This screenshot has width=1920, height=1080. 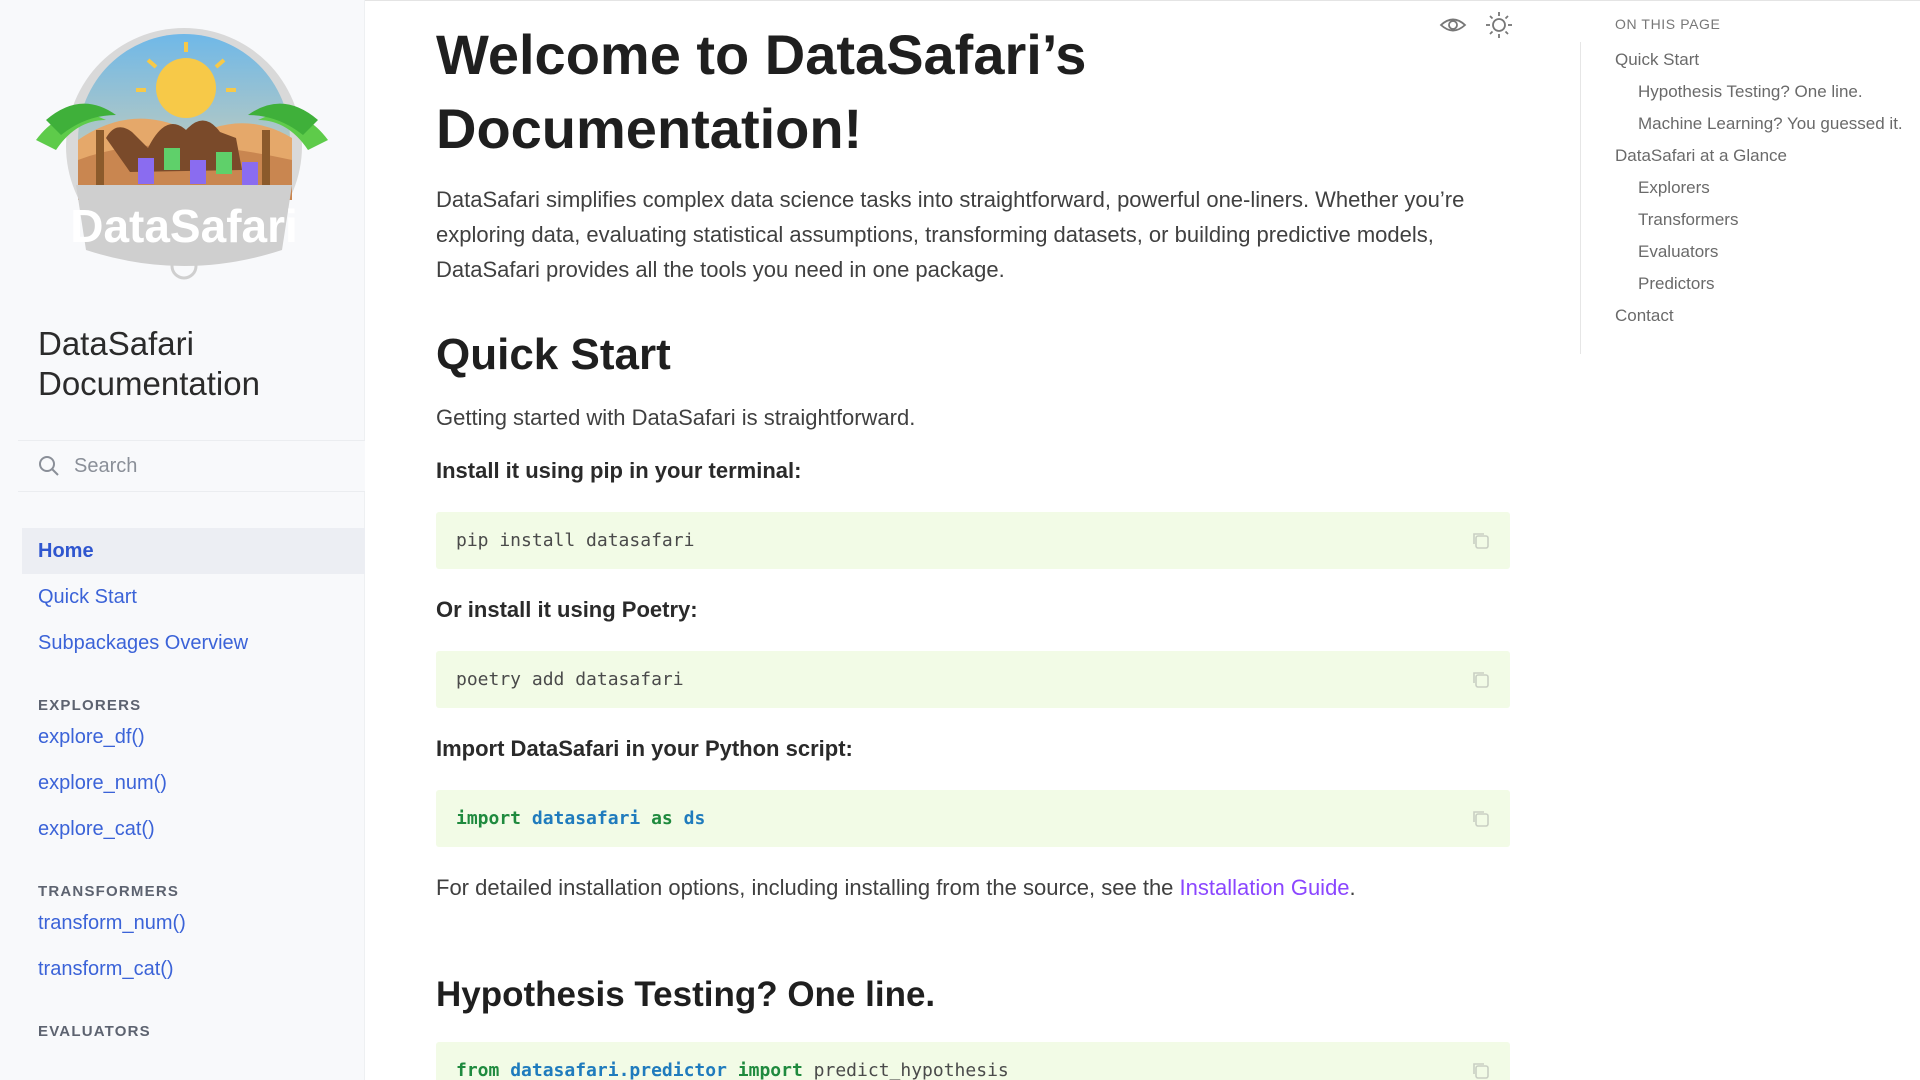 I want to click on code-module: datasafari, so click(x=586, y=818).